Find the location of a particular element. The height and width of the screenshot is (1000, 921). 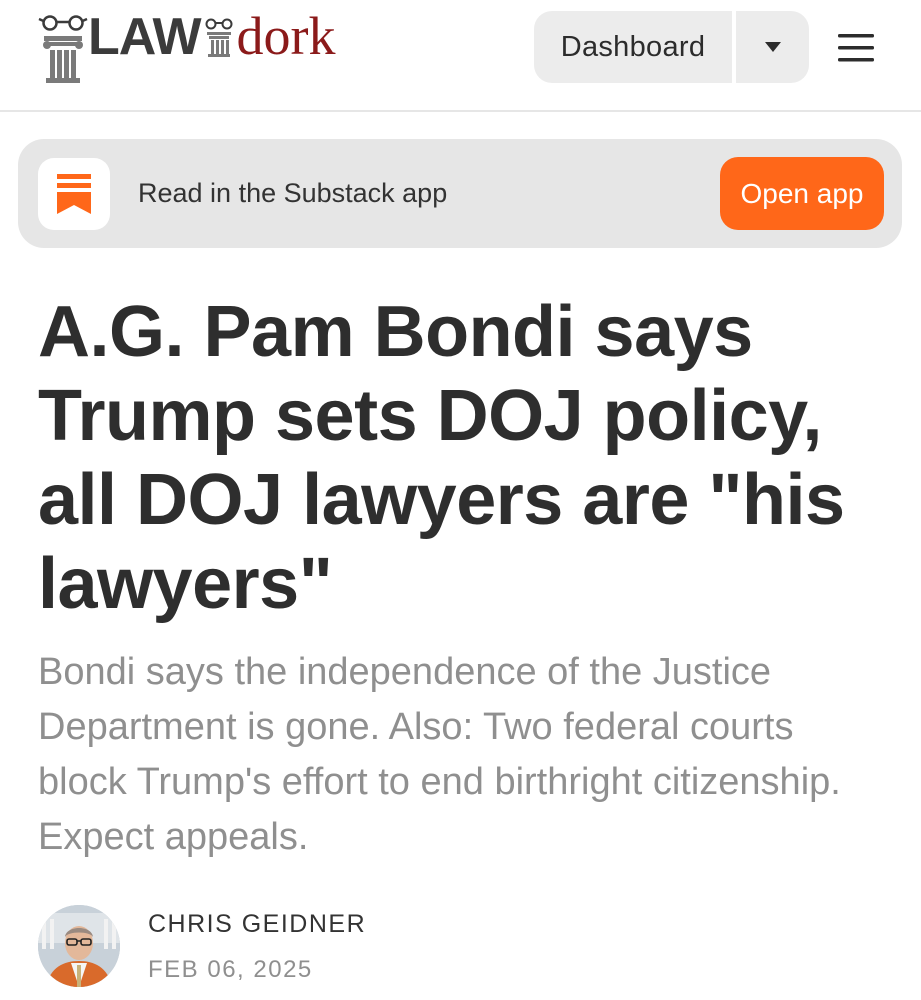

caret-down-icon is located at coordinates (772, 47).